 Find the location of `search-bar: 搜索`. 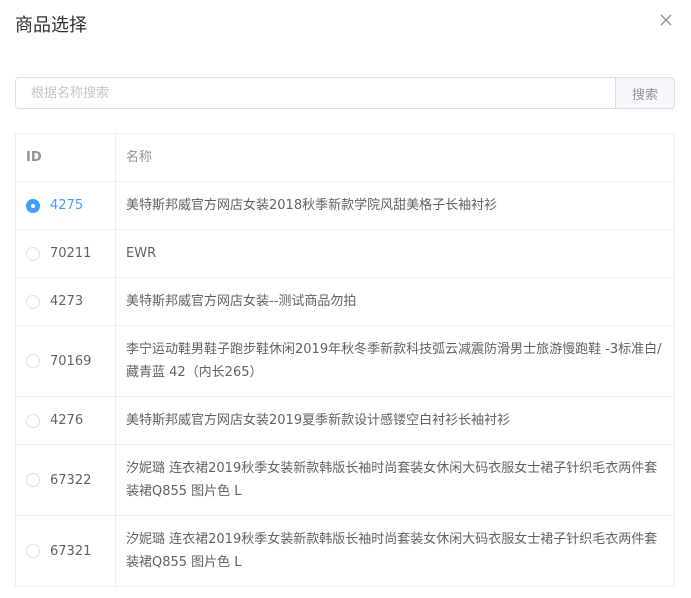

search-bar: 搜索 is located at coordinates (345, 93).